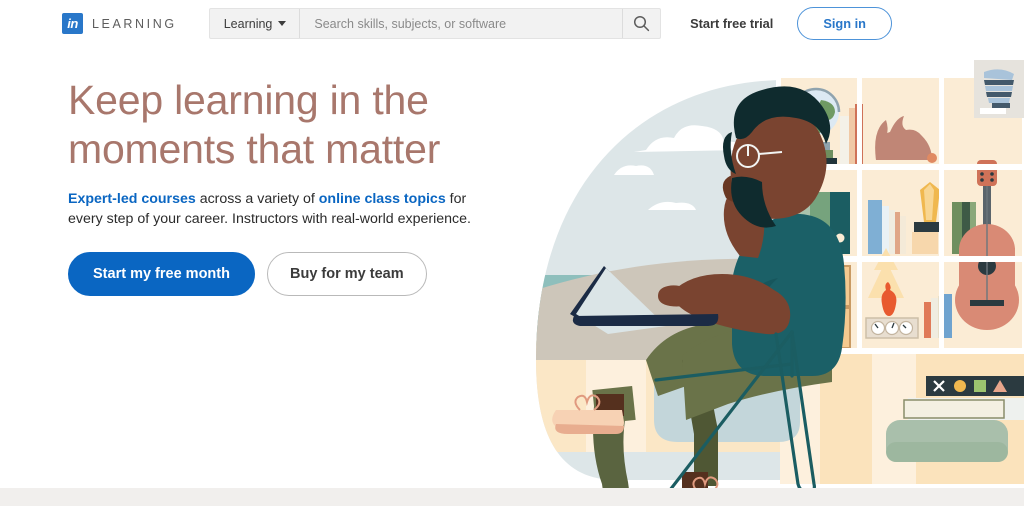  What do you see at coordinates (254, 149) in the screenshot?
I see `headline-line-2: moments that matter` at bounding box center [254, 149].